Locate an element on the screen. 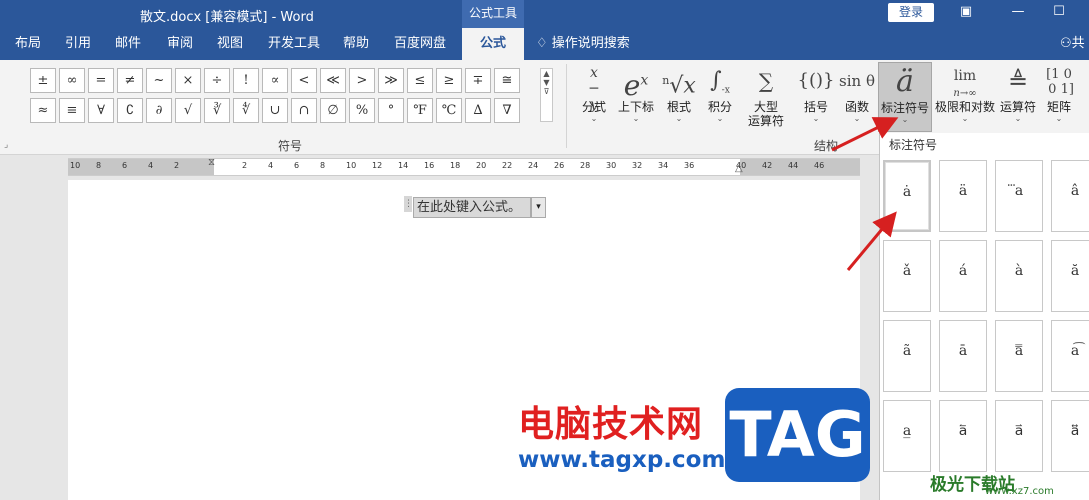  integral-button: ∫-x 积分 ⌄ is located at coordinates (720, 97).